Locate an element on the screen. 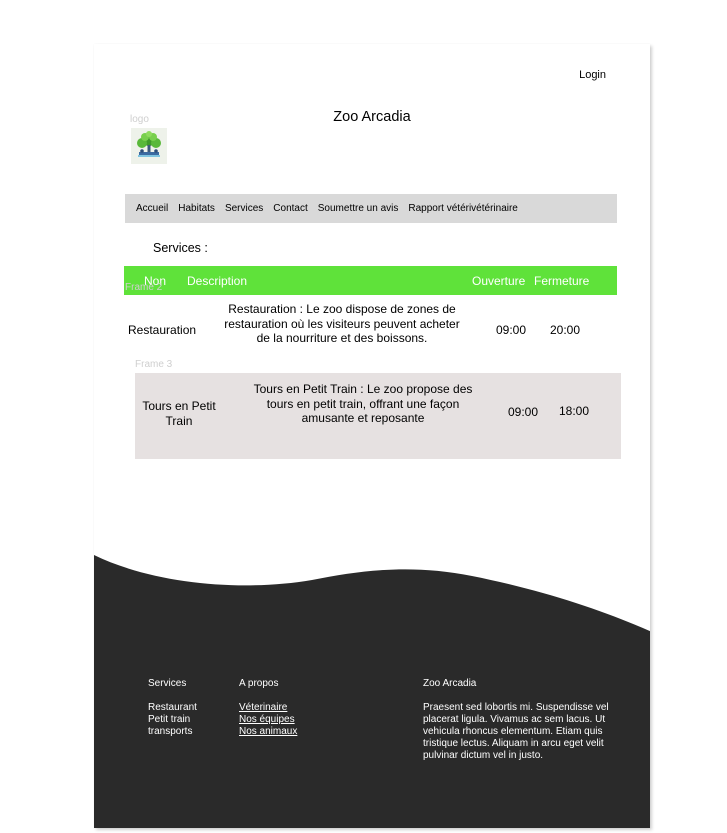 This screenshot has height=833, width=727. row-2-nom: Tours en Petit Train is located at coordinates (179, 413).